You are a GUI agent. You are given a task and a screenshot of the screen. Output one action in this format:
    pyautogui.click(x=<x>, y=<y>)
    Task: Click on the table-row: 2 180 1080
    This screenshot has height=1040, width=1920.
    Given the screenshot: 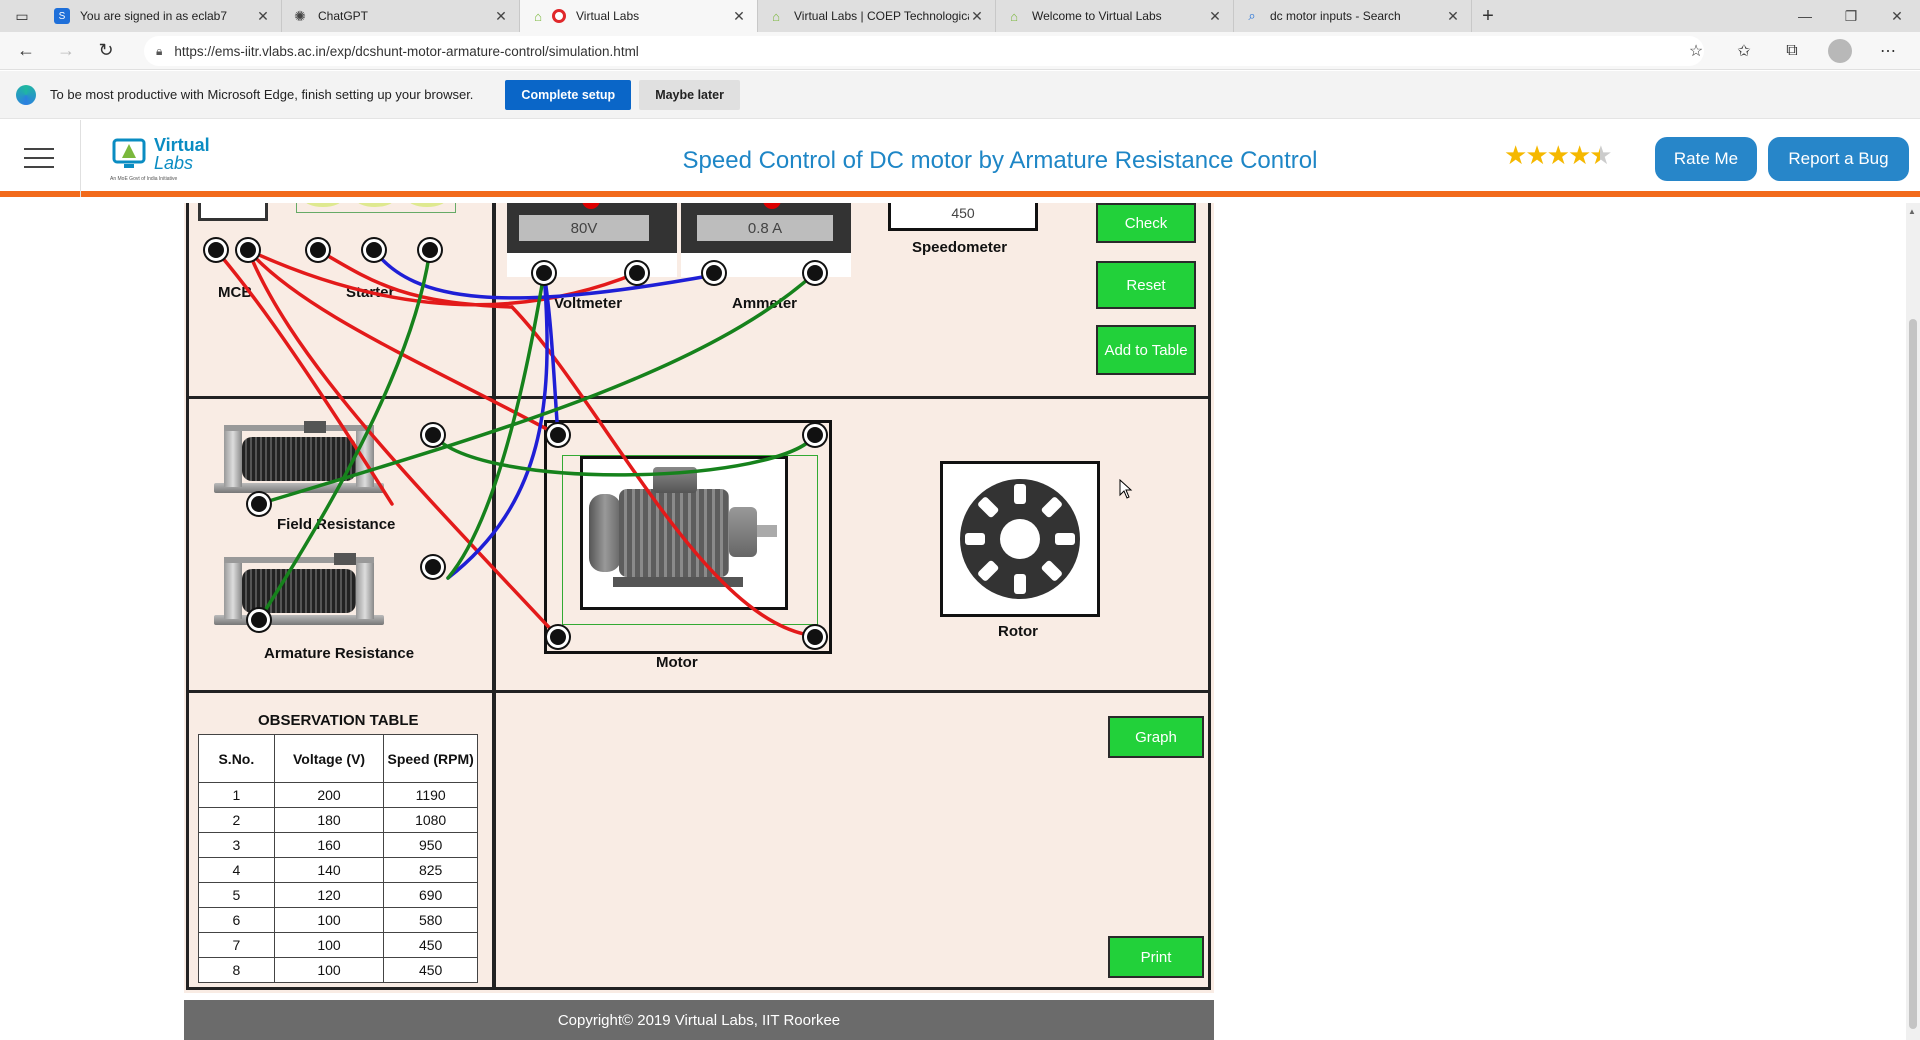 What is the action you would take?
    pyautogui.click(x=338, y=820)
    